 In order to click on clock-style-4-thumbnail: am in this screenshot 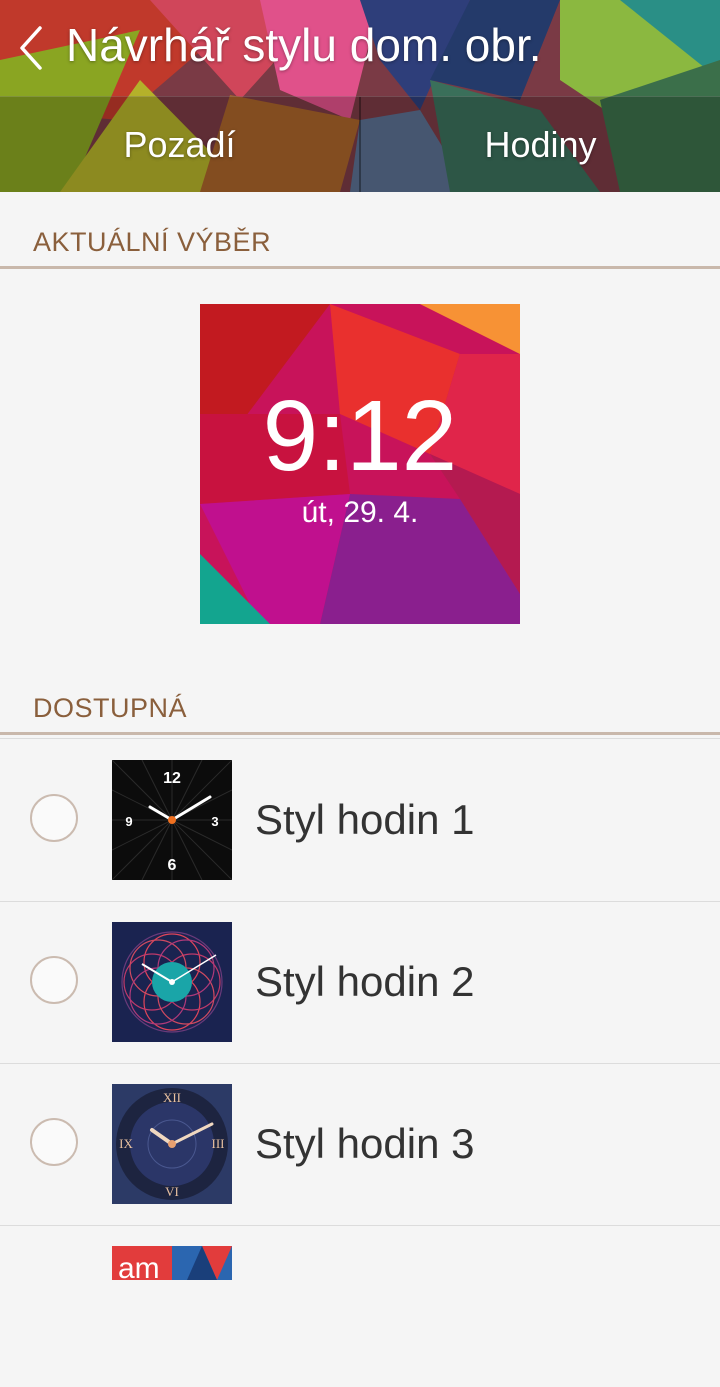, I will do `click(172, 1263)`.